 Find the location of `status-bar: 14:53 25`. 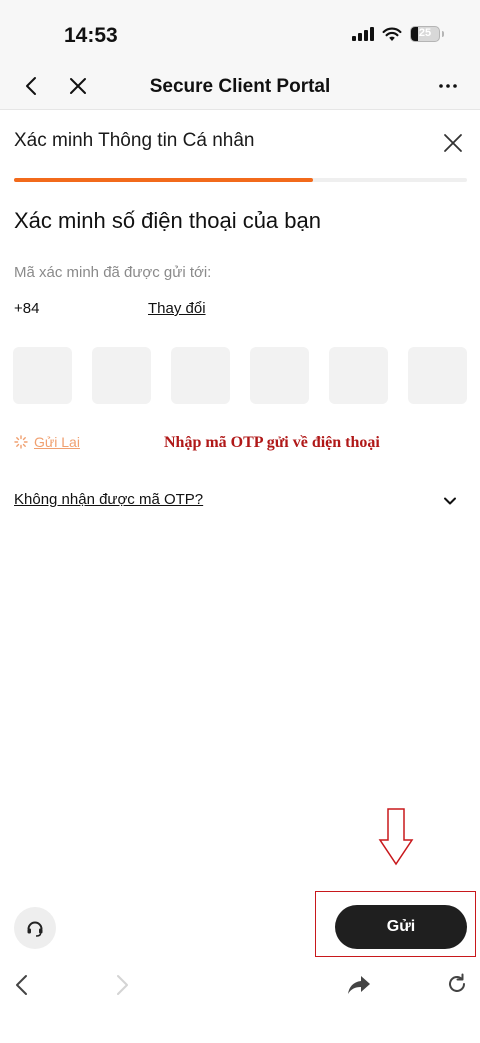

status-bar: 14:53 25 is located at coordinates (240, 31).